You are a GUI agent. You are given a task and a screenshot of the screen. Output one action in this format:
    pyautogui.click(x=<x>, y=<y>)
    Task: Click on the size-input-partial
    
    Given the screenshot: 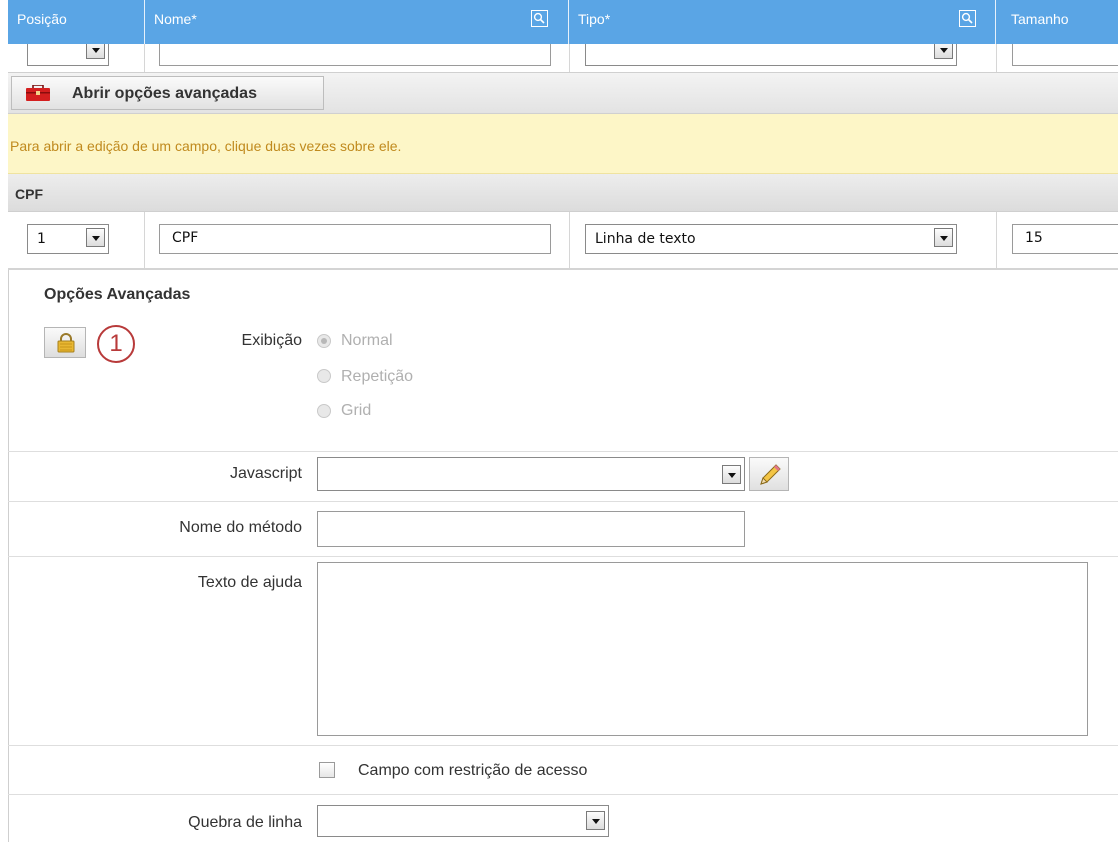 What is the action you would take?
    pyautogui.click(x=1065, y=55)
    